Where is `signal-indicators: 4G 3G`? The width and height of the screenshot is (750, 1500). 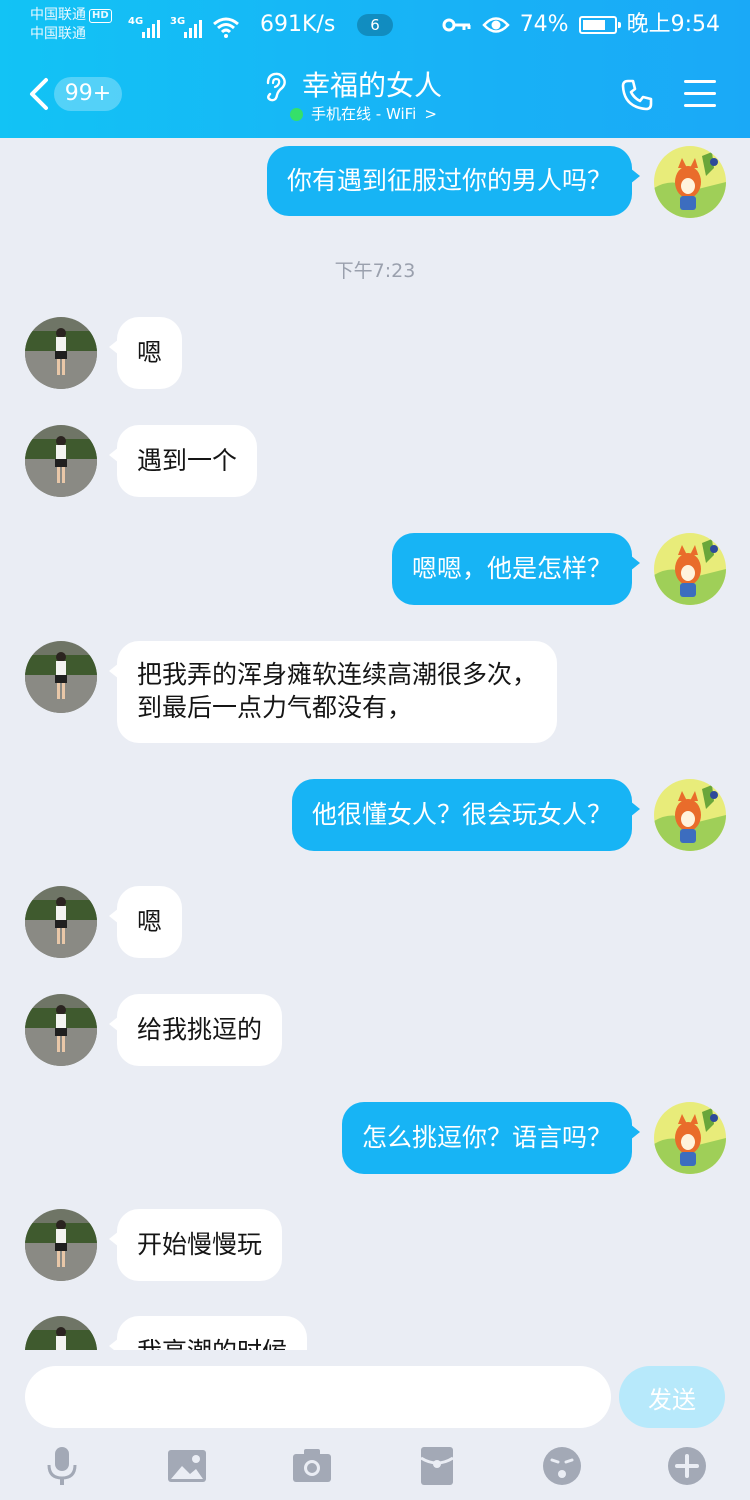 signal-indicators: 4G 3G is located at coordinates (184, 24).